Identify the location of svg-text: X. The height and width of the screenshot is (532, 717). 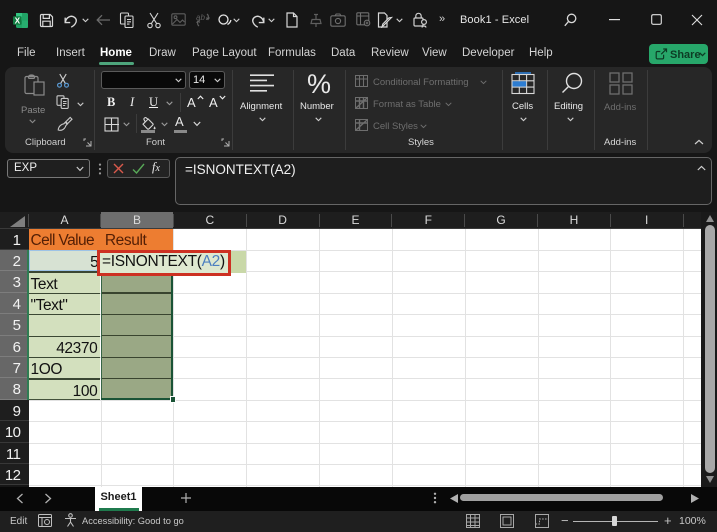
(18, 20).